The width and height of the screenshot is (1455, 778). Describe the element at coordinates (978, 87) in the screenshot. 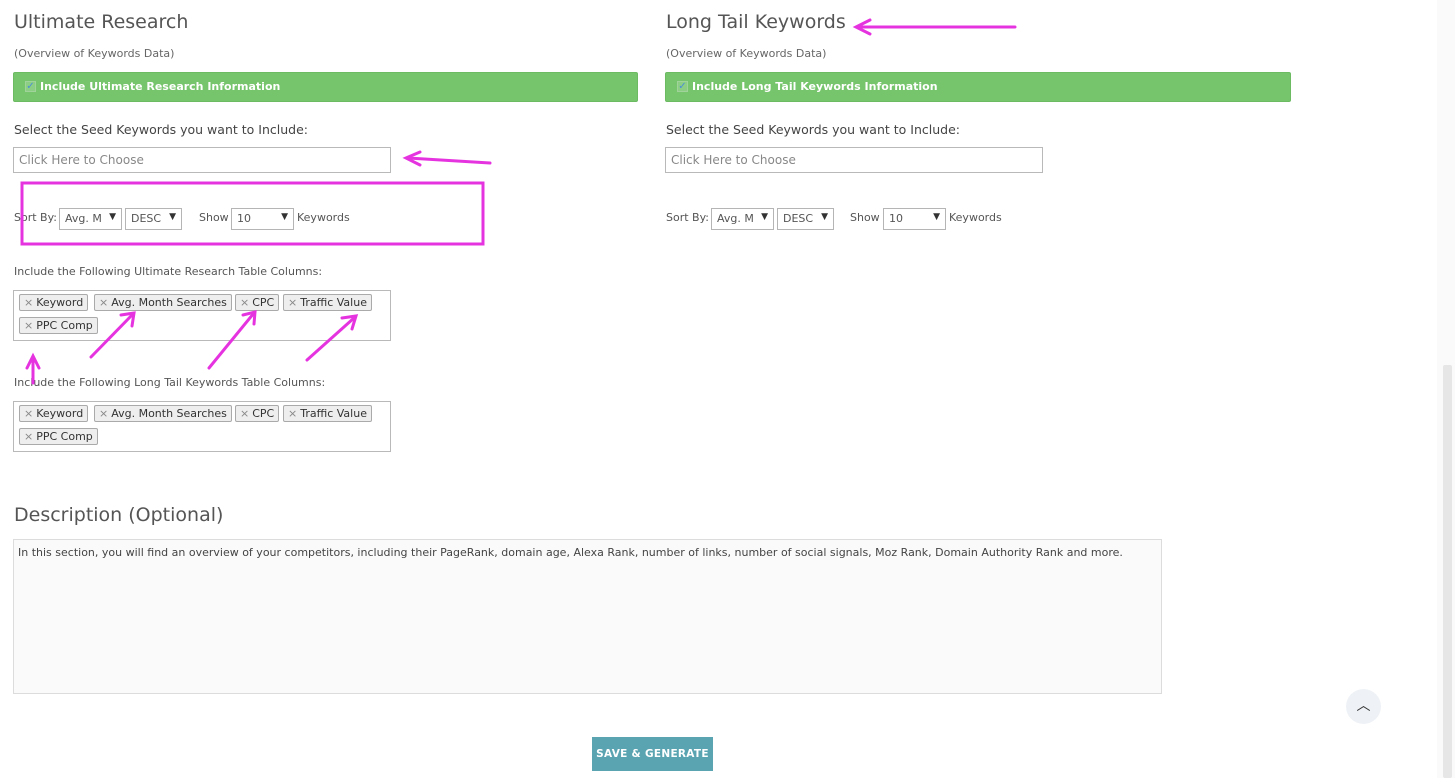

I see `include-long-tail-toggle: ✓ Include Long Tail Keywords Information` at that location.